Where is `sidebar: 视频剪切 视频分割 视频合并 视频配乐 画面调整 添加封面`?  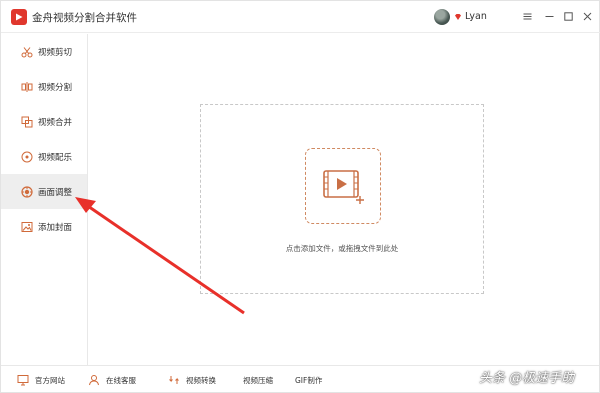
sidebar: 视频剪切 视频分割 视频合并 视频配乐 画面调整 添加封面 is located at coordinates (44, 199).